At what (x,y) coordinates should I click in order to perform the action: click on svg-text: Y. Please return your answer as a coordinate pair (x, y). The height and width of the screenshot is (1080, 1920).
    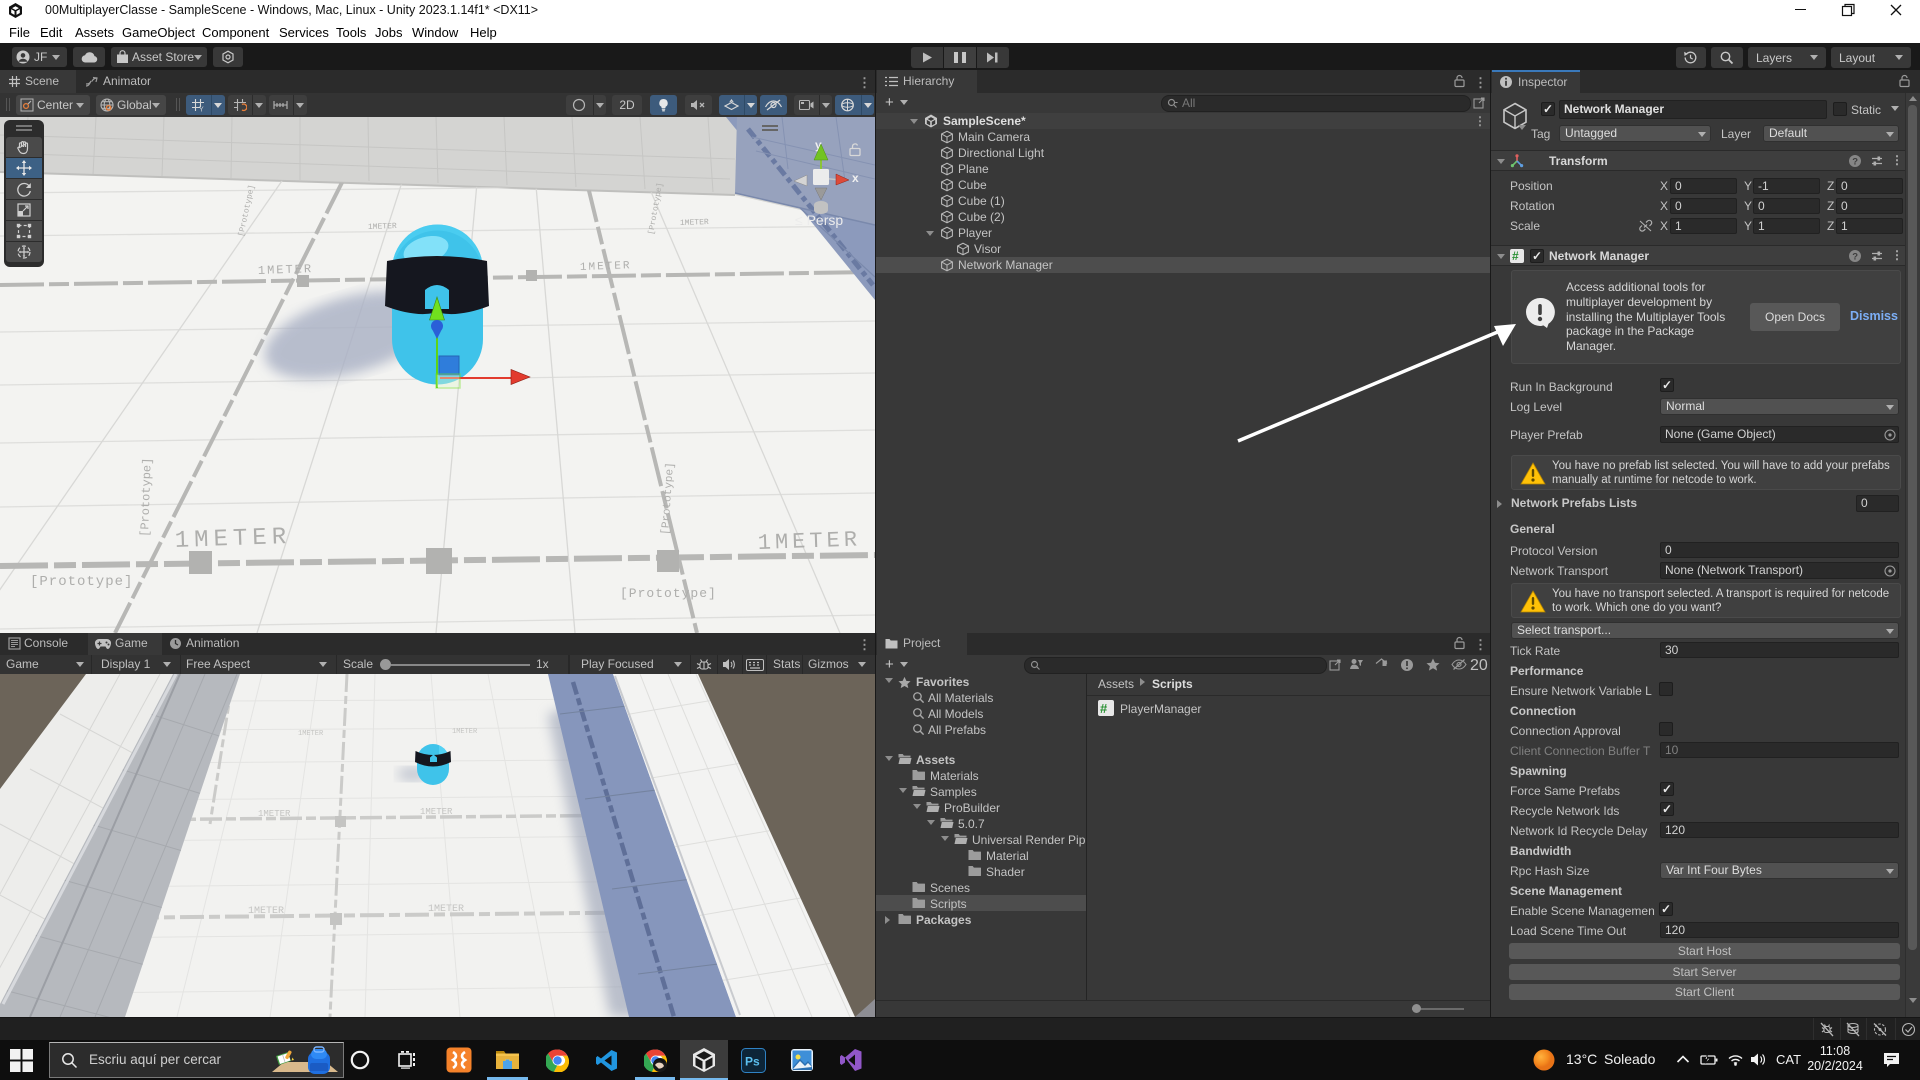
    Looking at the image, I should click on (201, 110).